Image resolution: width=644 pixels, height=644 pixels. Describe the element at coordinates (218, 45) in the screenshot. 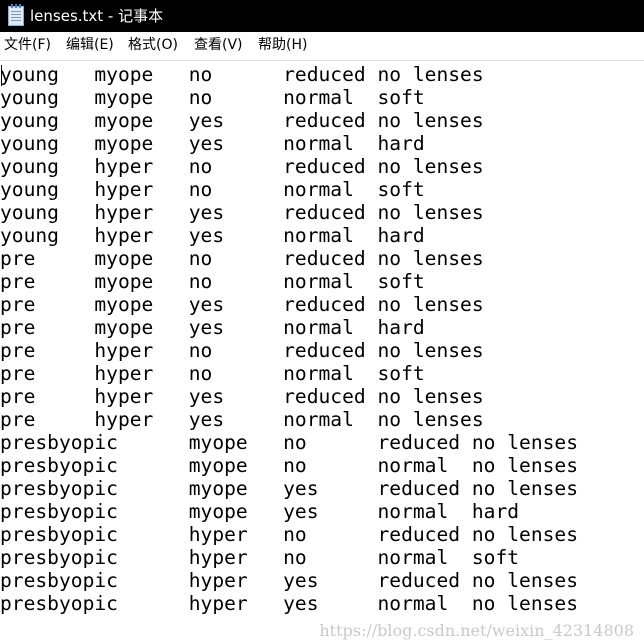

I see `menu-view: 查看(V)` at that location.